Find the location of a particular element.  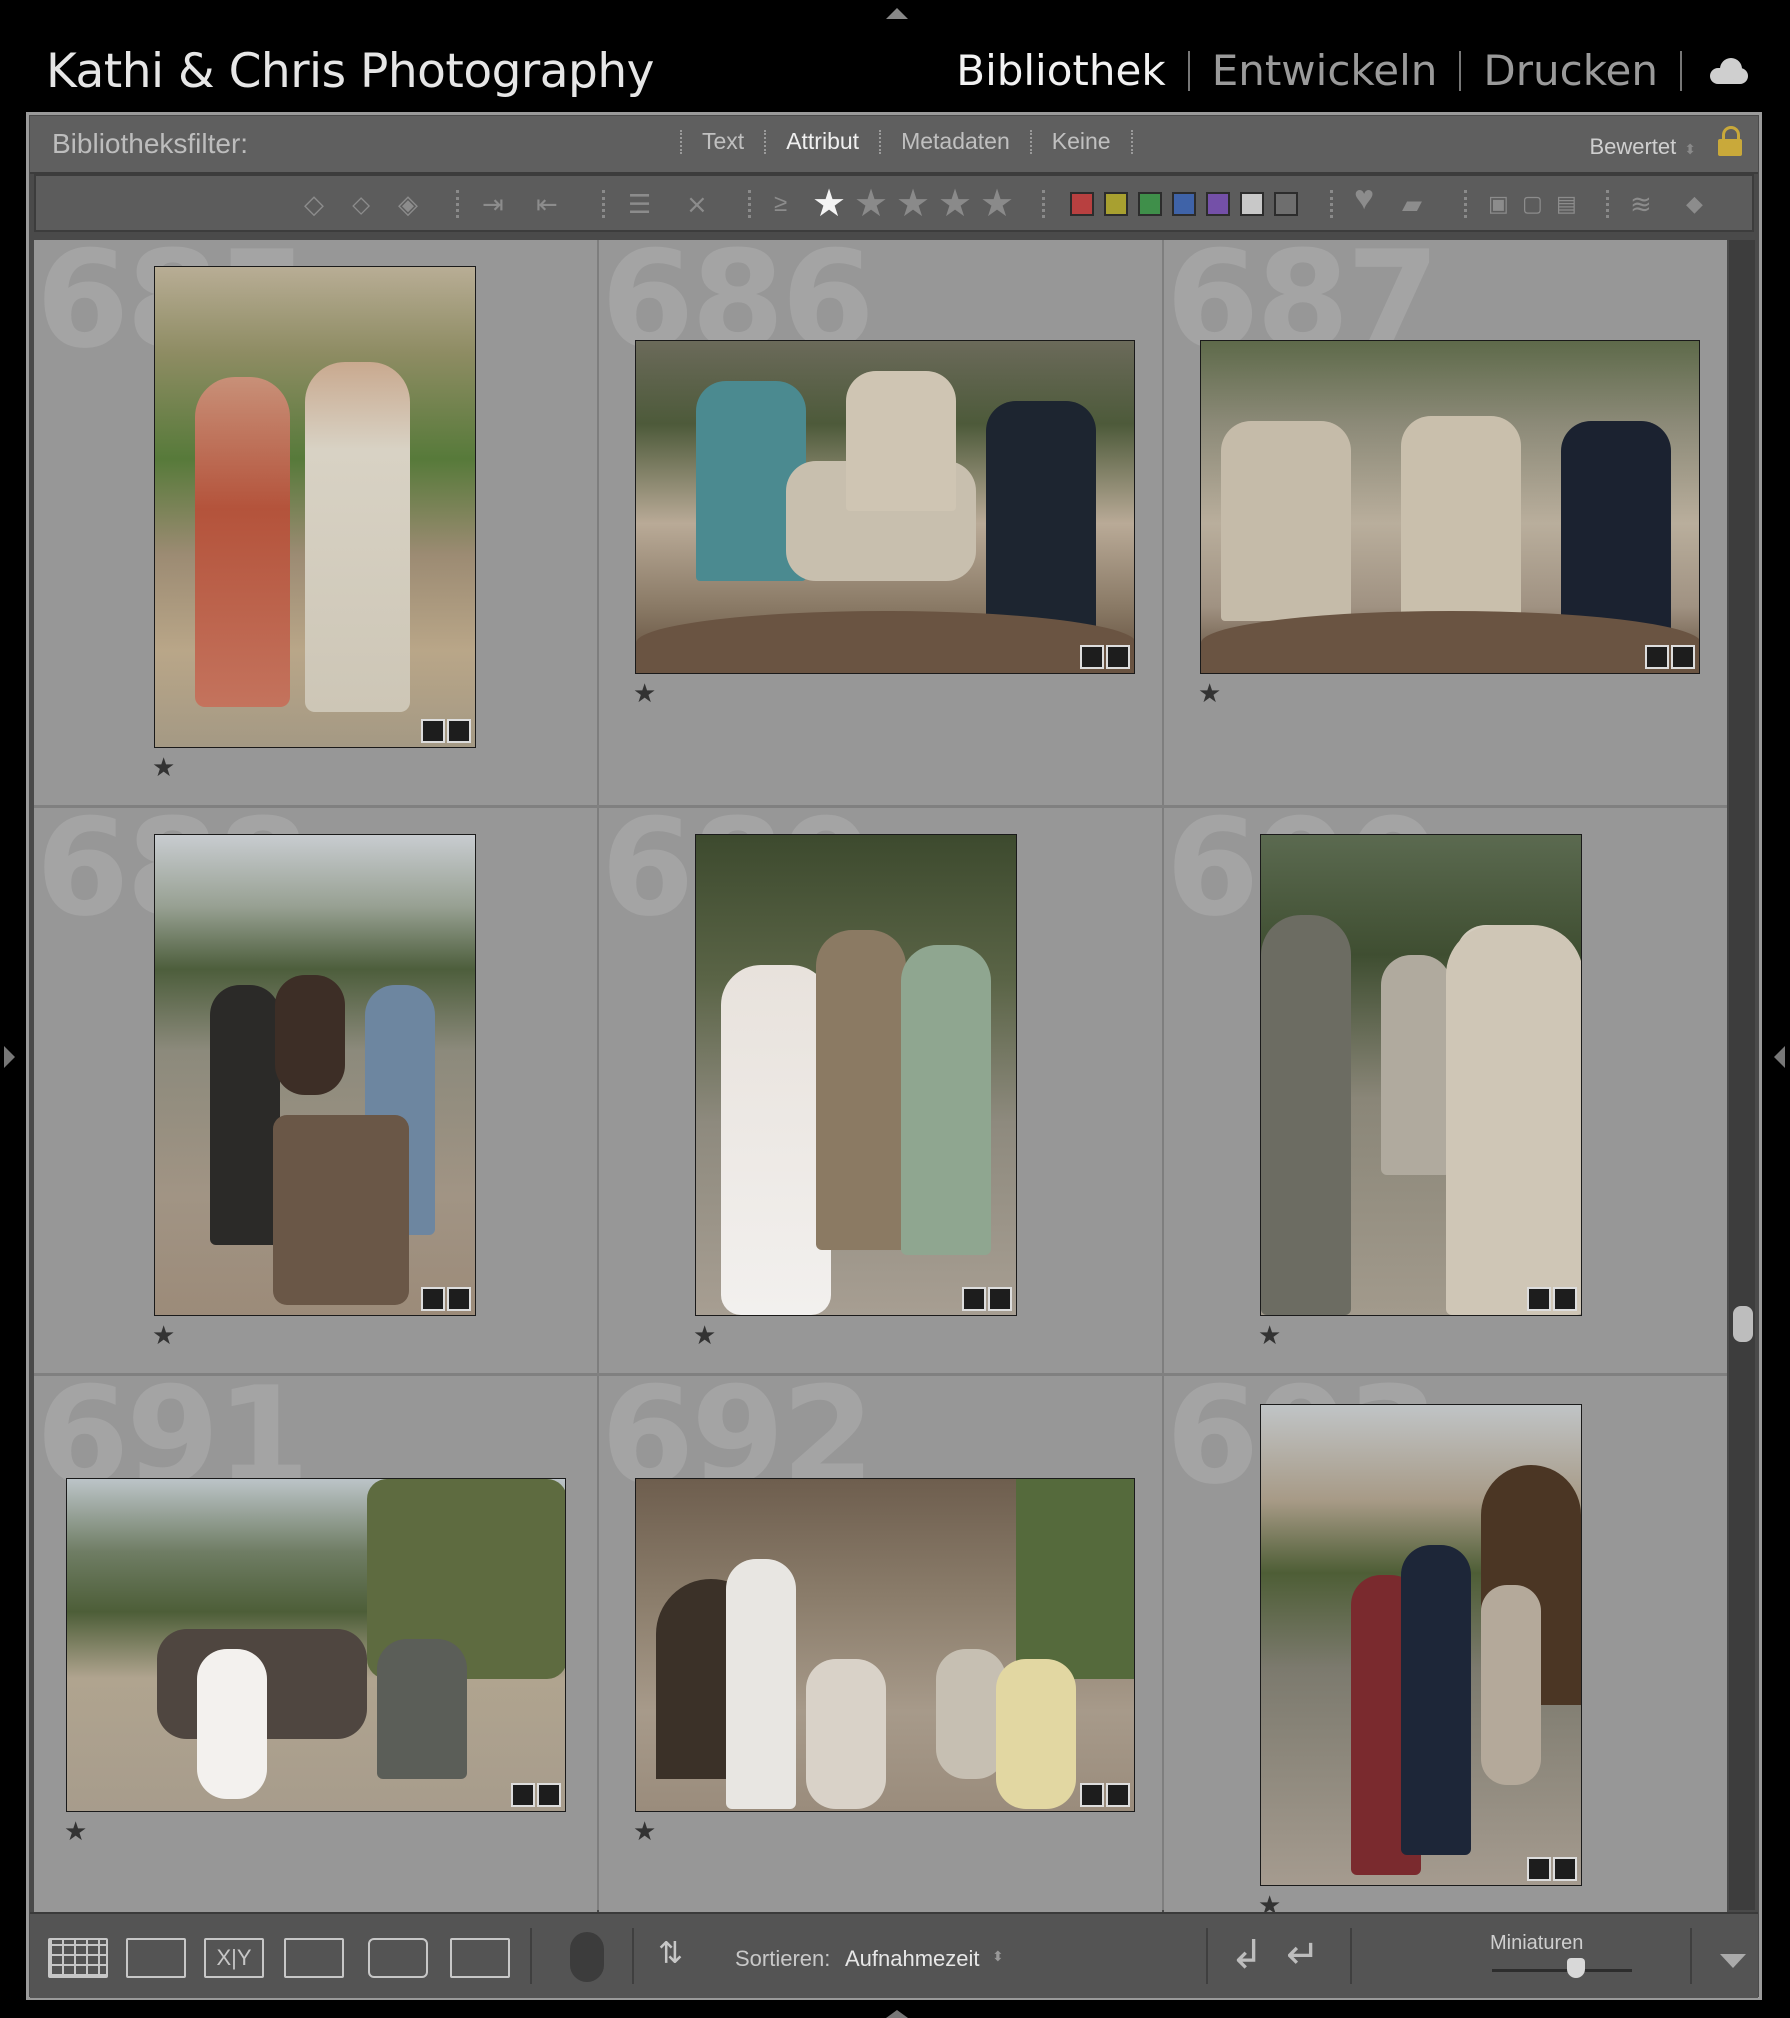

grid-cell: 692 ★ is located at coordinates (880, 1658).